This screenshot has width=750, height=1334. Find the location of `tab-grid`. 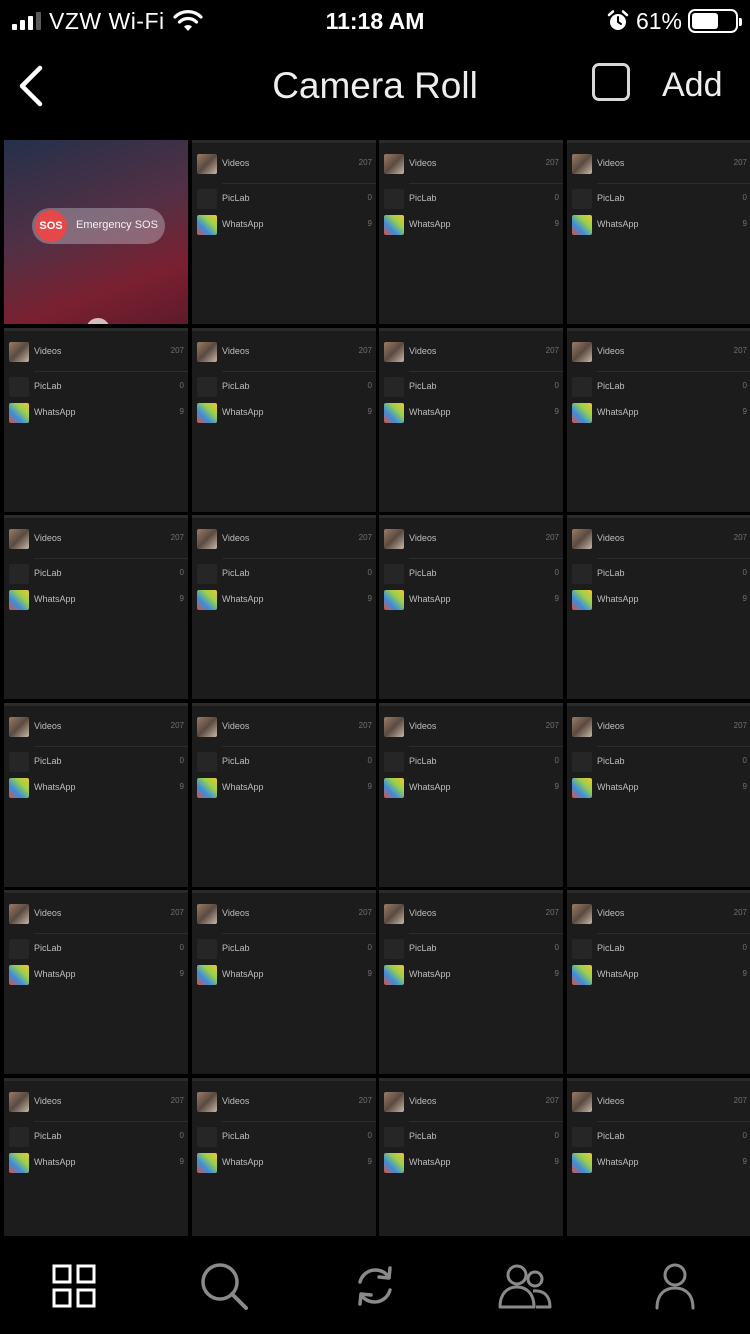

tab-grid is located at coordinates (74, 1286).